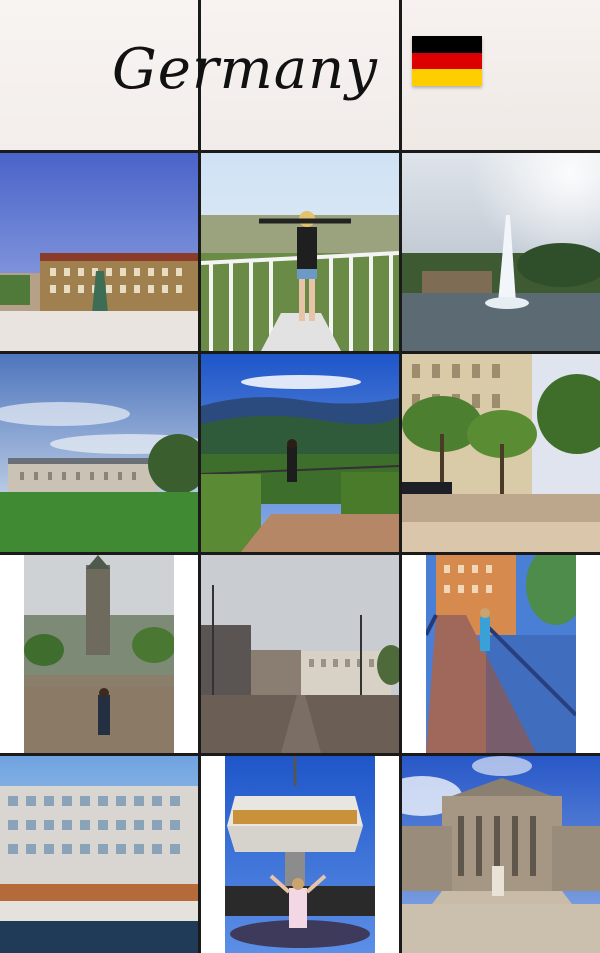  I want to click on concert-hall-photo, so click(501, 854).